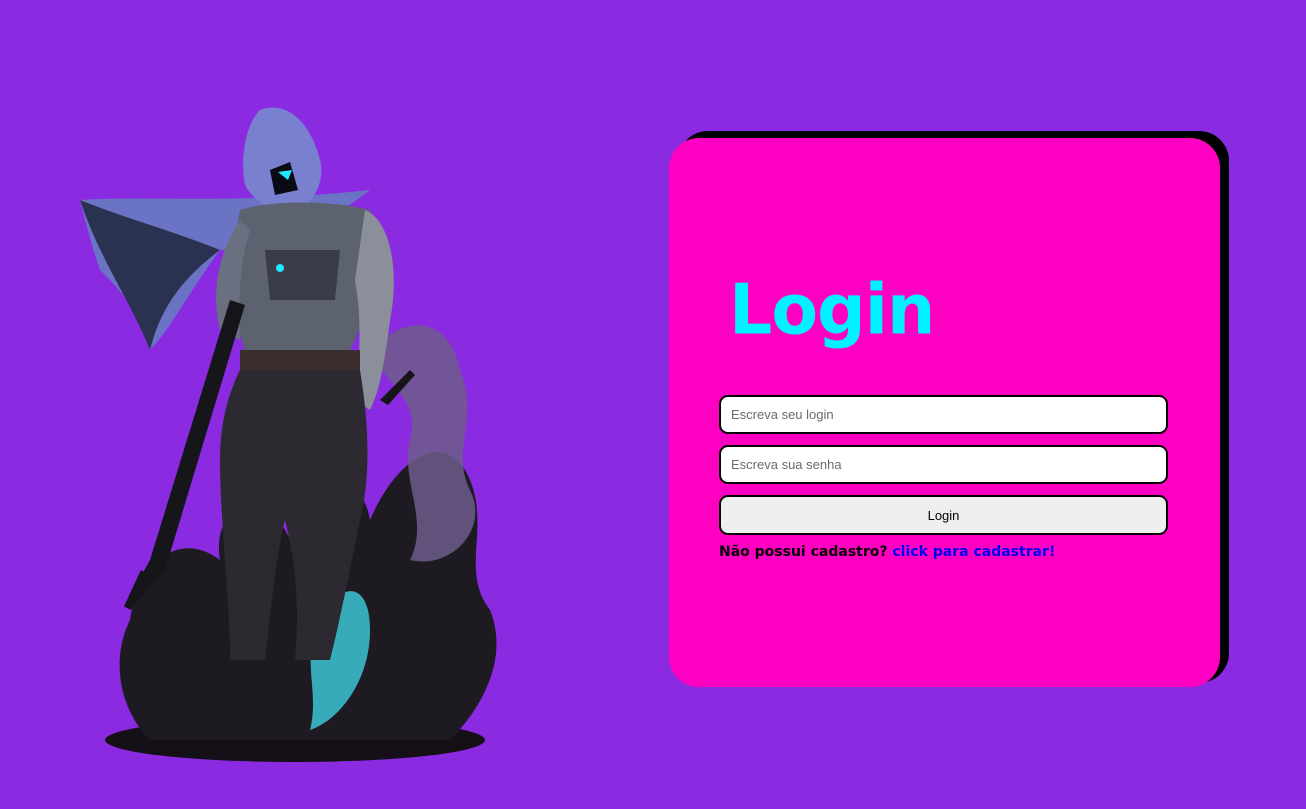 This screenshot has width=1306, height=809. Describe the element at coordinates (943, 515) in the screenshot. I see `login-button: Login` at that location.